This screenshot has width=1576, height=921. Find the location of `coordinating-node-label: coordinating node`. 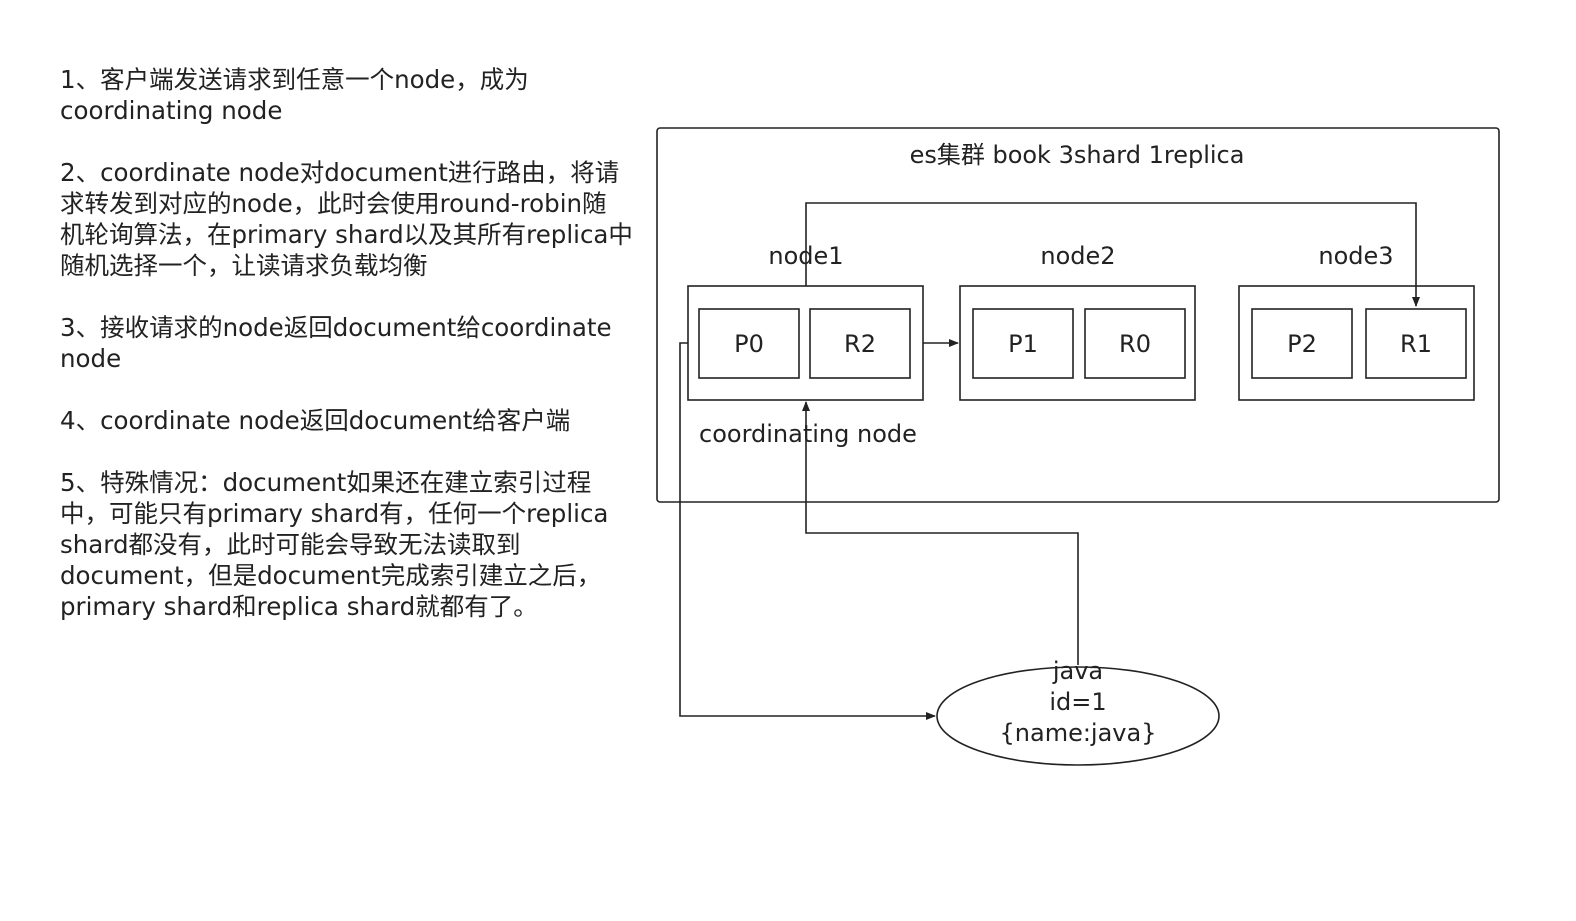

coordinating-node-label: coordinating node is located at coordinates (808, 434).